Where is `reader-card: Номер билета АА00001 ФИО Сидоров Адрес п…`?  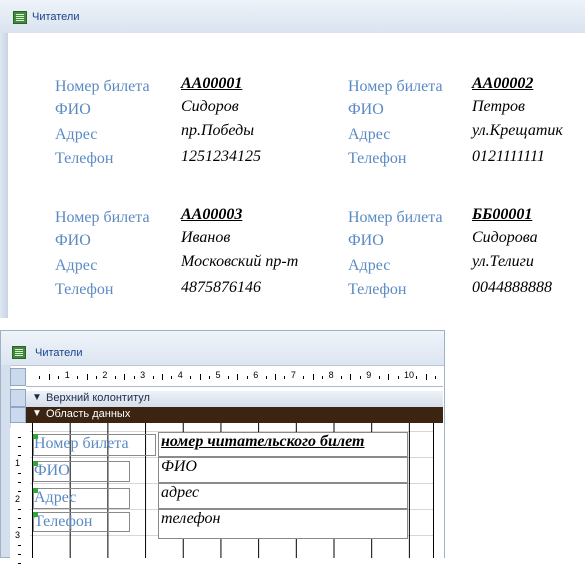
reader-card: Номер билета АА00001 ФИО Сидоров Адрес п… is located at coordinates (180, 126).